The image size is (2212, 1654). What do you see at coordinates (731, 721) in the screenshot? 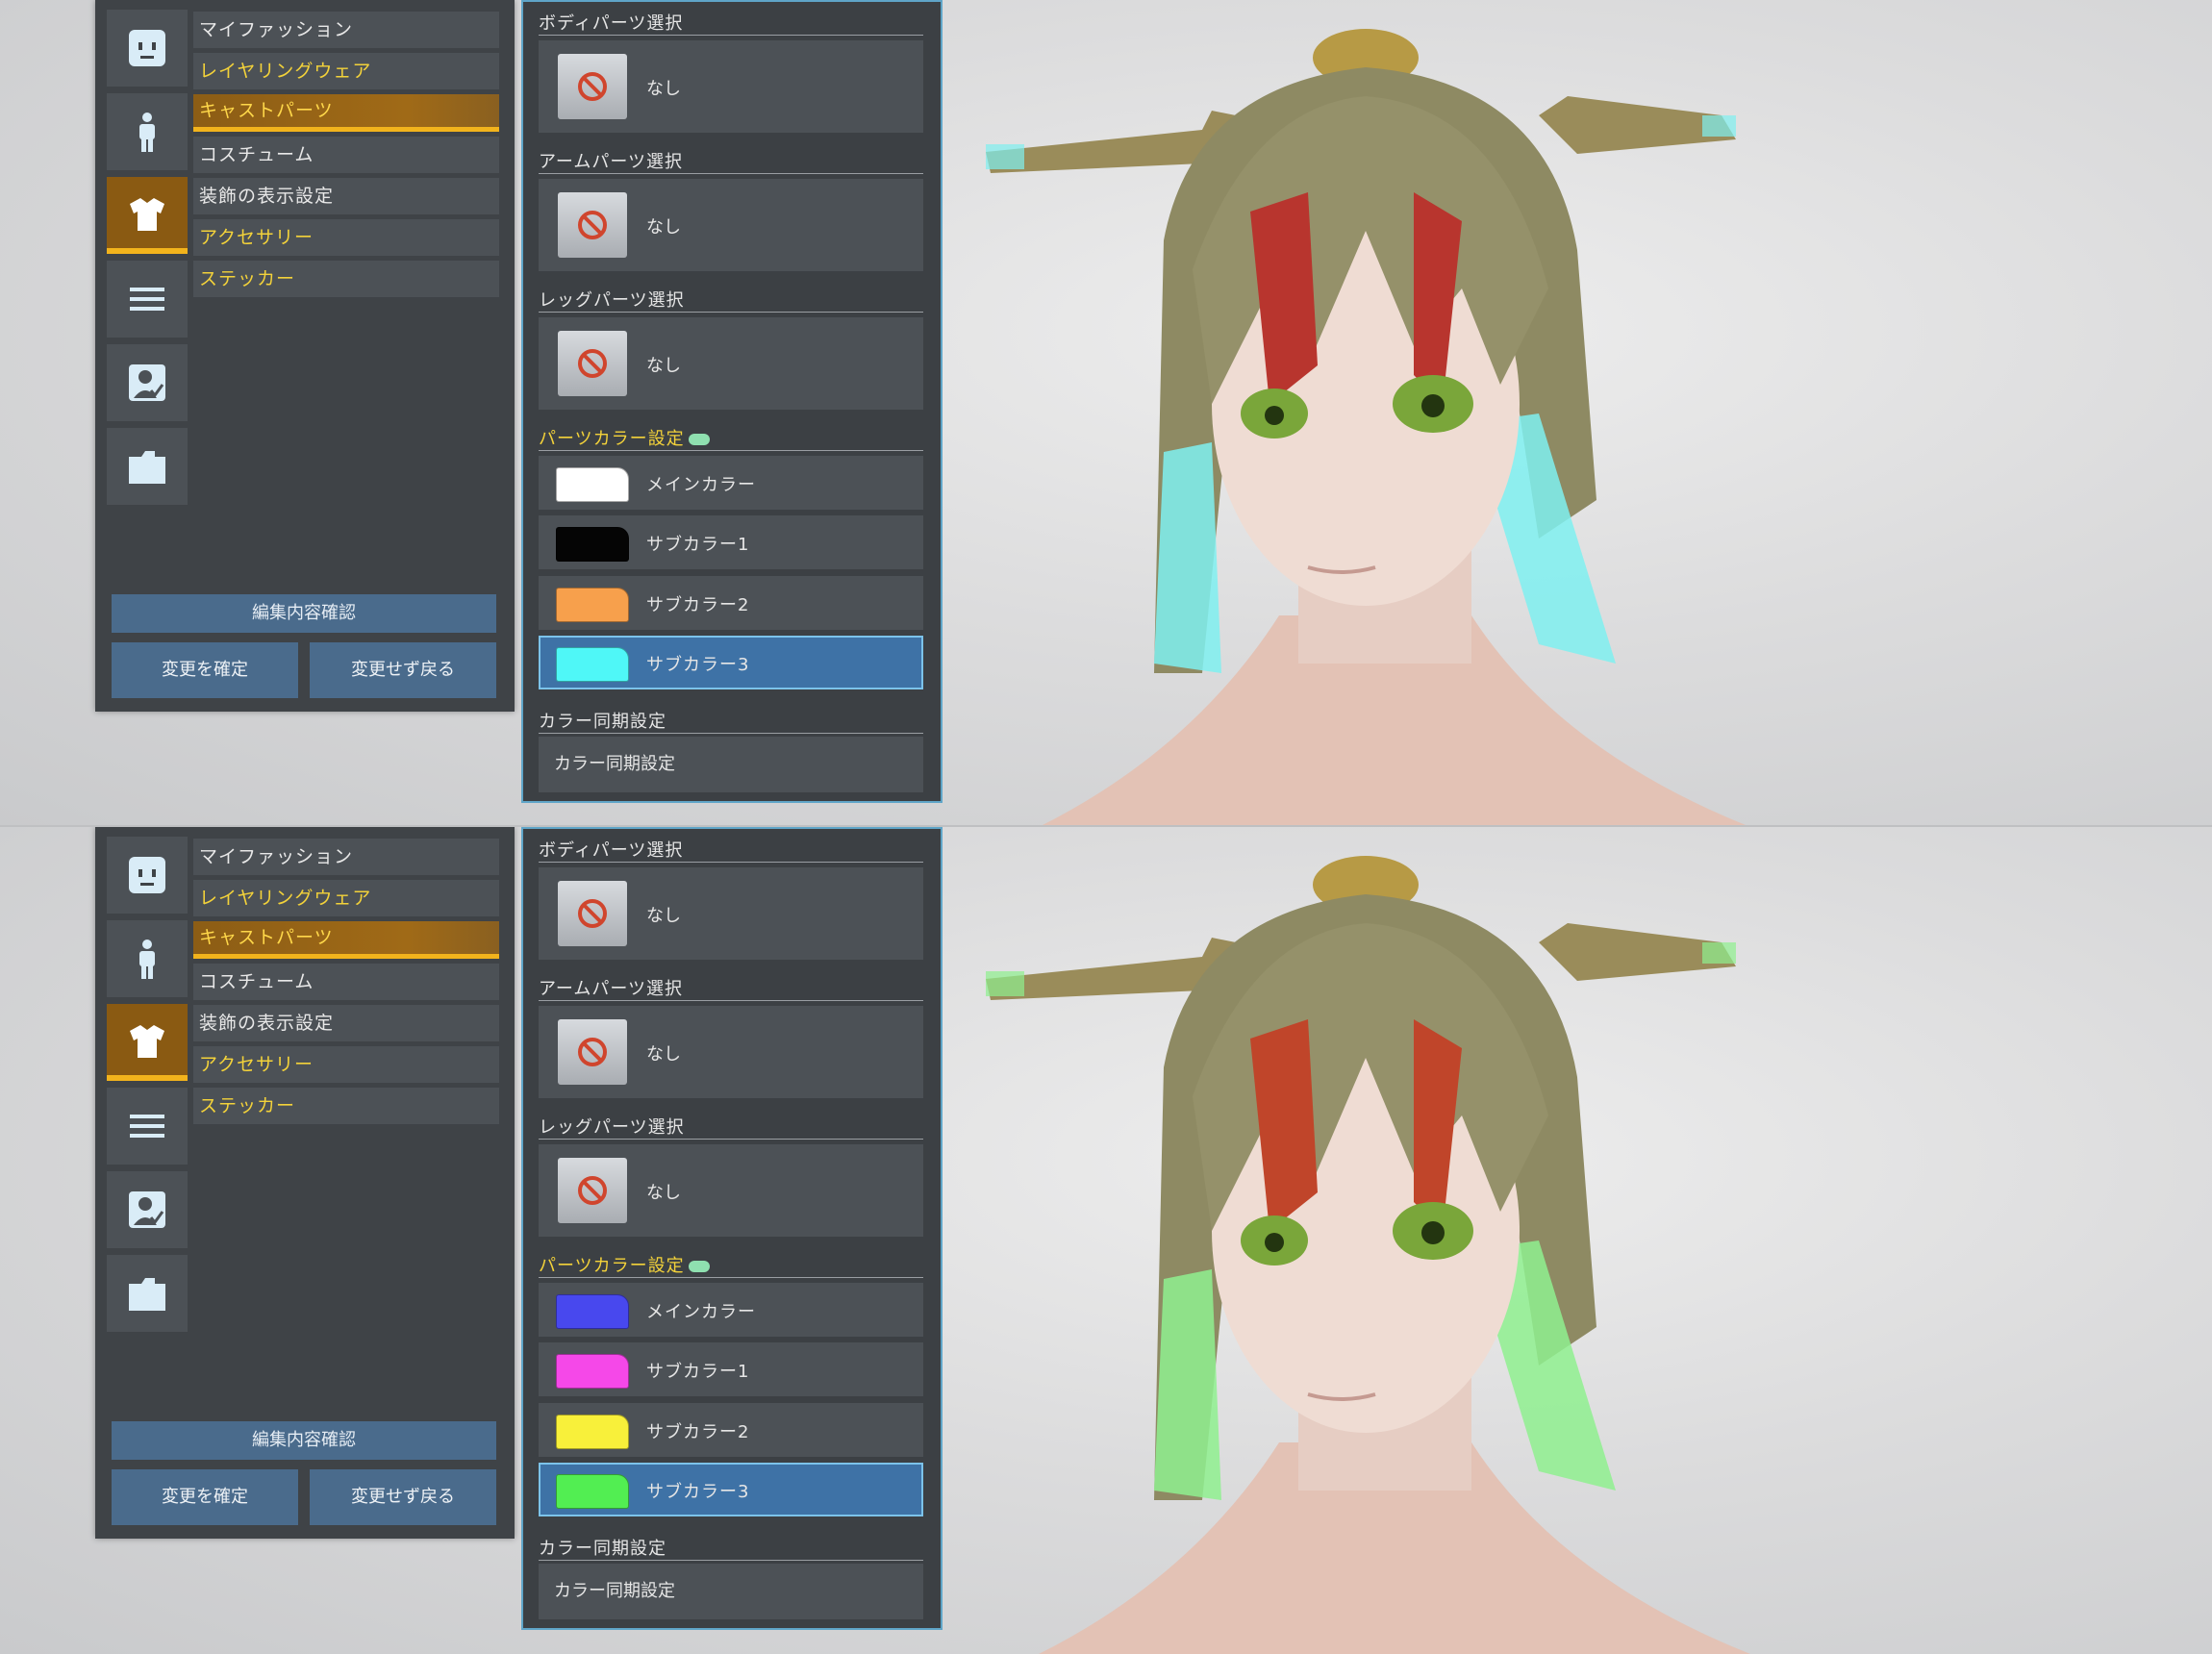
I see `color-sync-title: カラー同期設定` at bounding box center [731, 721].